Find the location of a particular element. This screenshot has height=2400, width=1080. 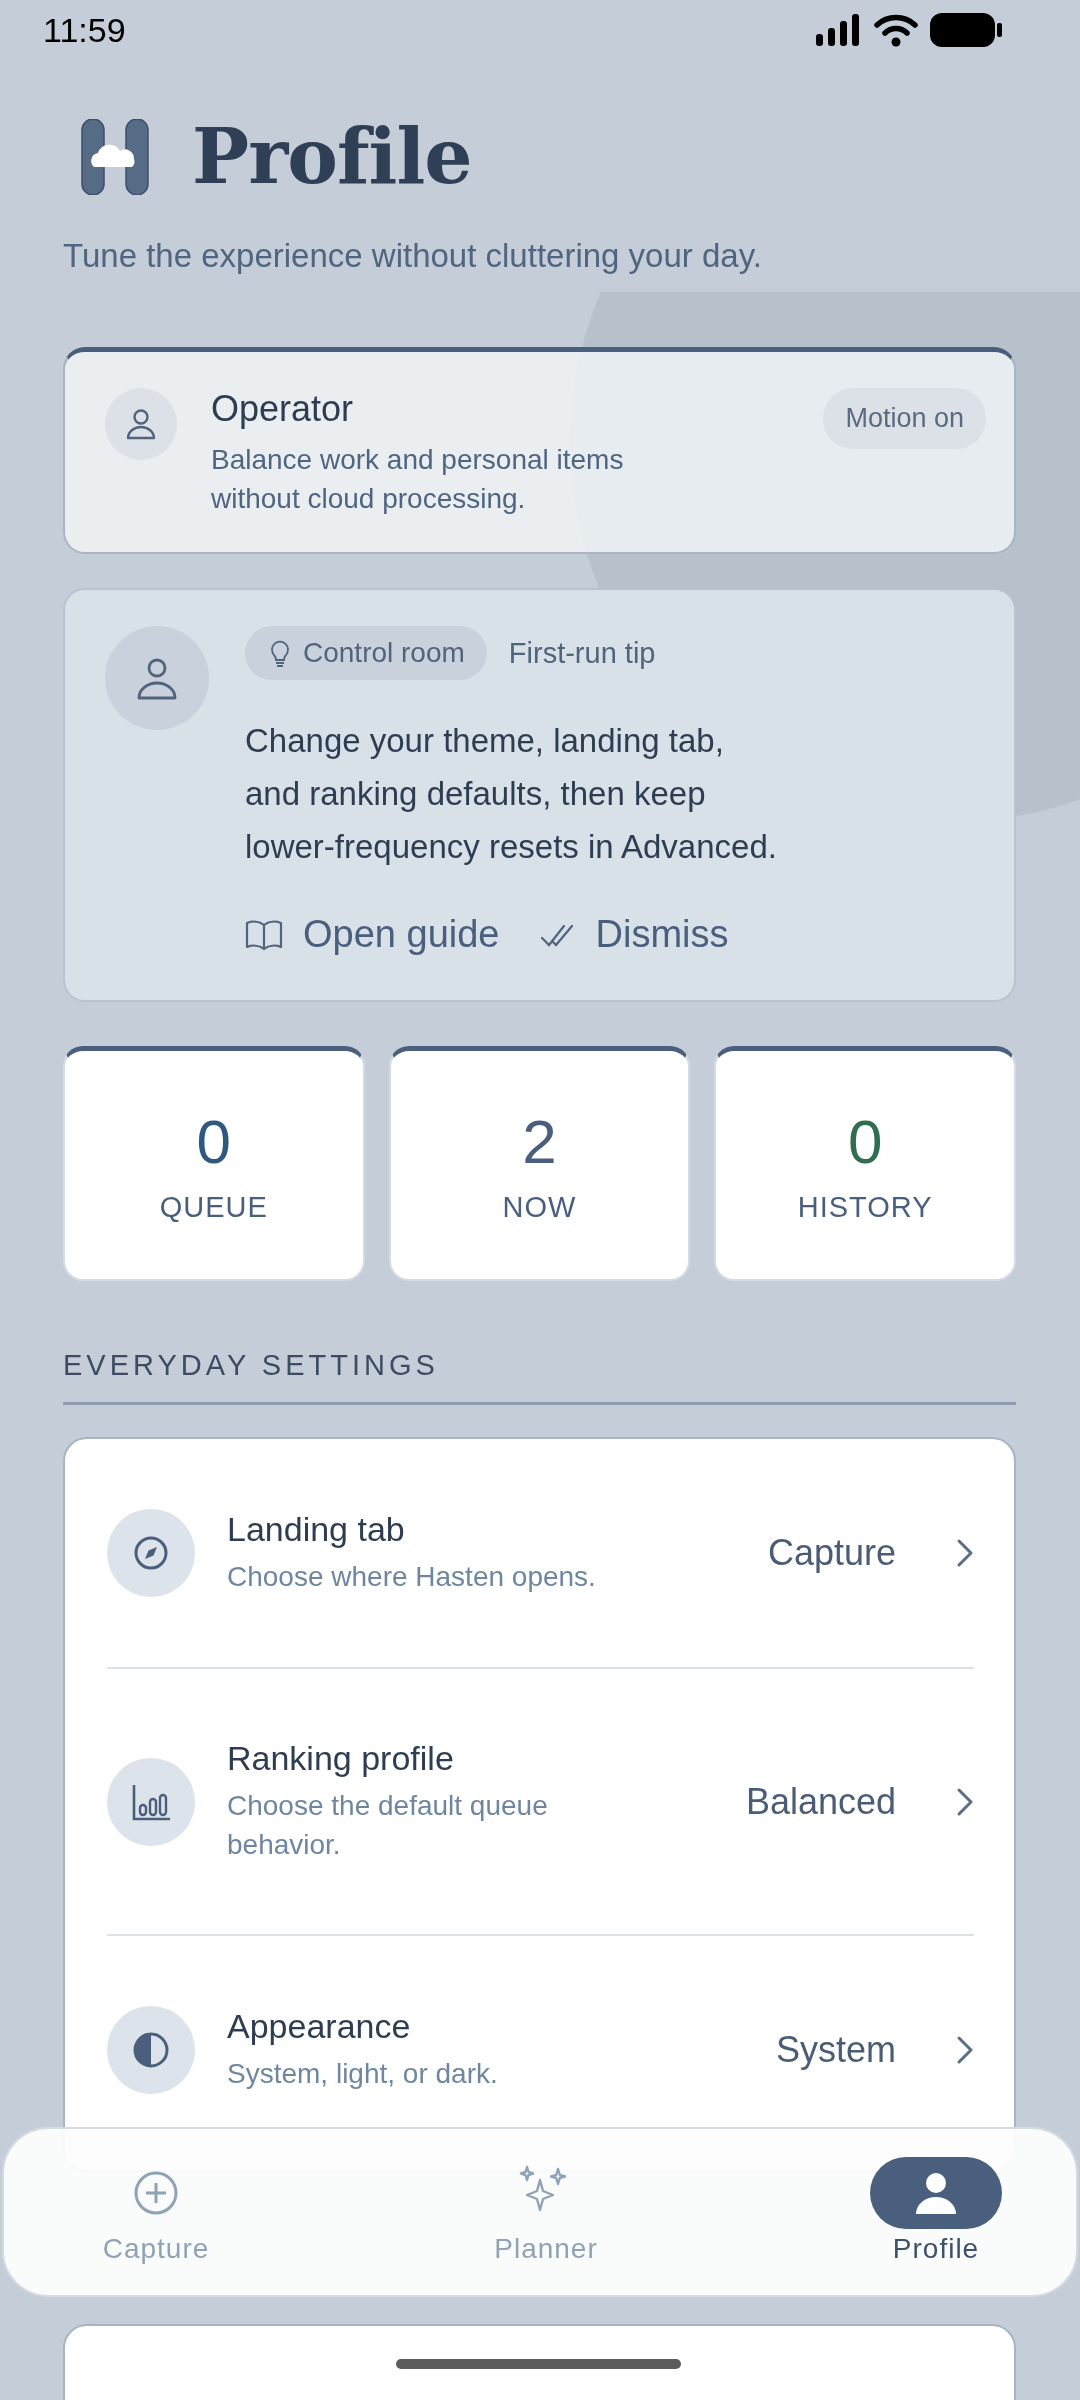

row-description: System, light, or dark. is located at coordinates (363, 2074).